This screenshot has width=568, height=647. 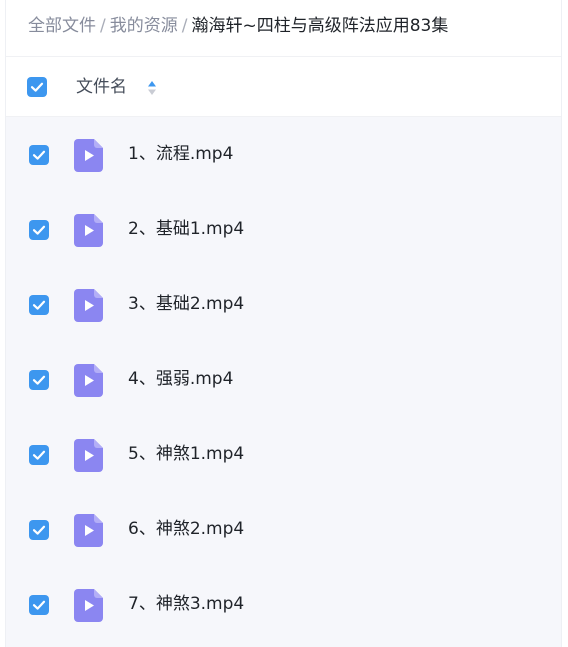 I want to click on column-header-filename: 文件名, so click(x=101, y=87).